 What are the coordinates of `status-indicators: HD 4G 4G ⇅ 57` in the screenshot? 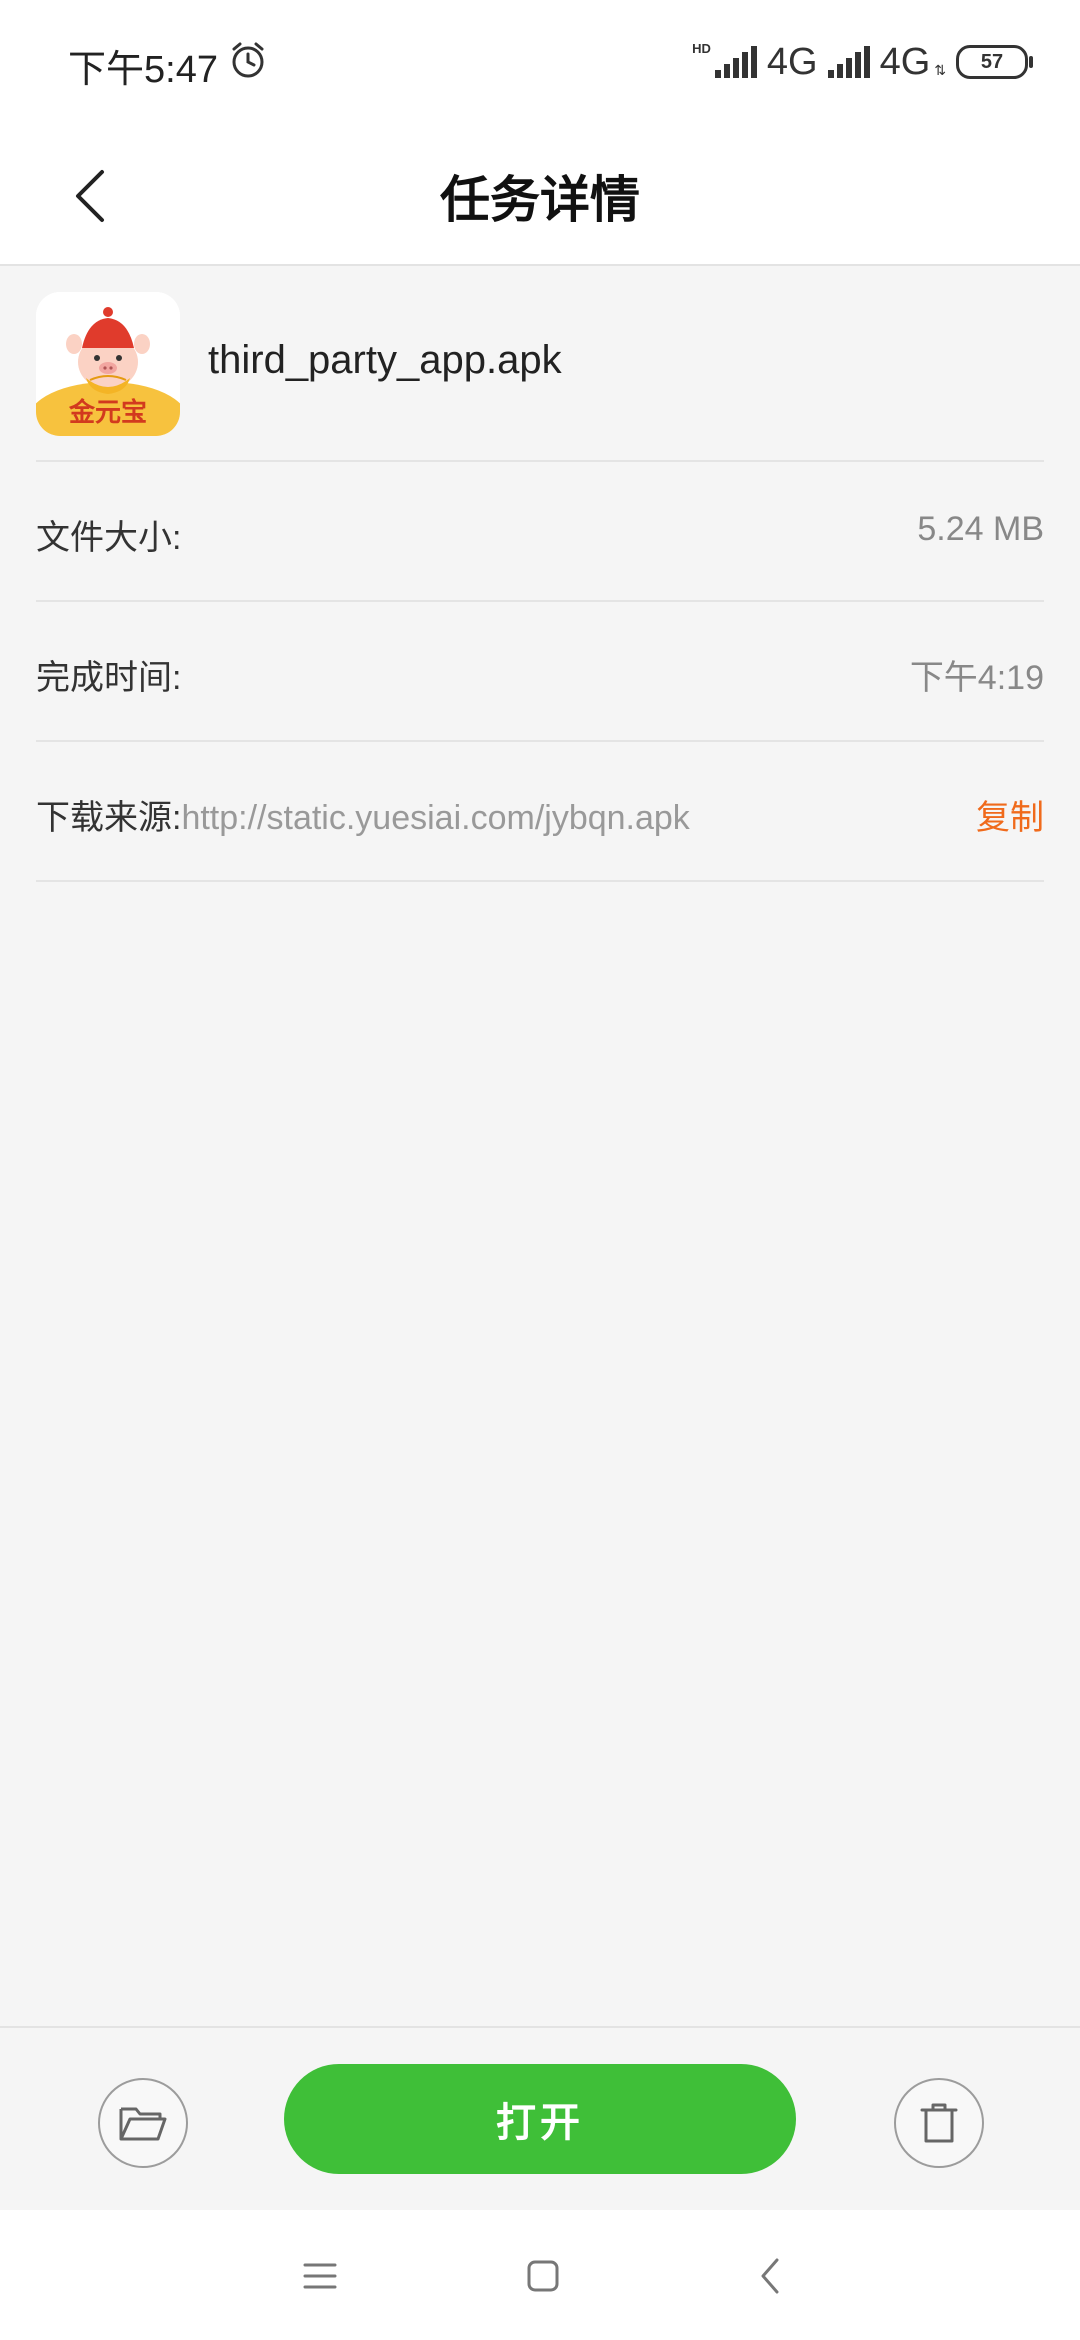 It's located at (862, 62).